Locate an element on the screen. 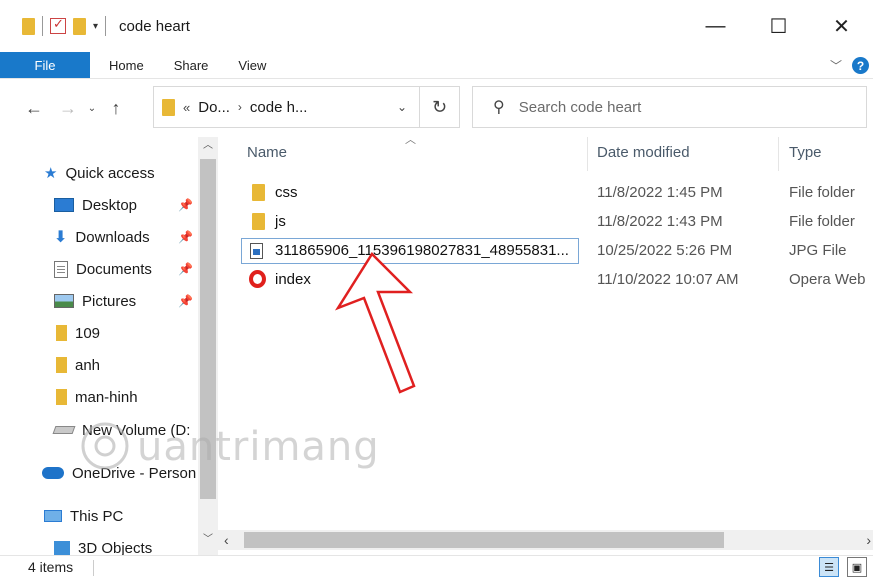 The image size is (873, 578). sidebar-item-pictures: Pictures is located at coordinates (95, 301).